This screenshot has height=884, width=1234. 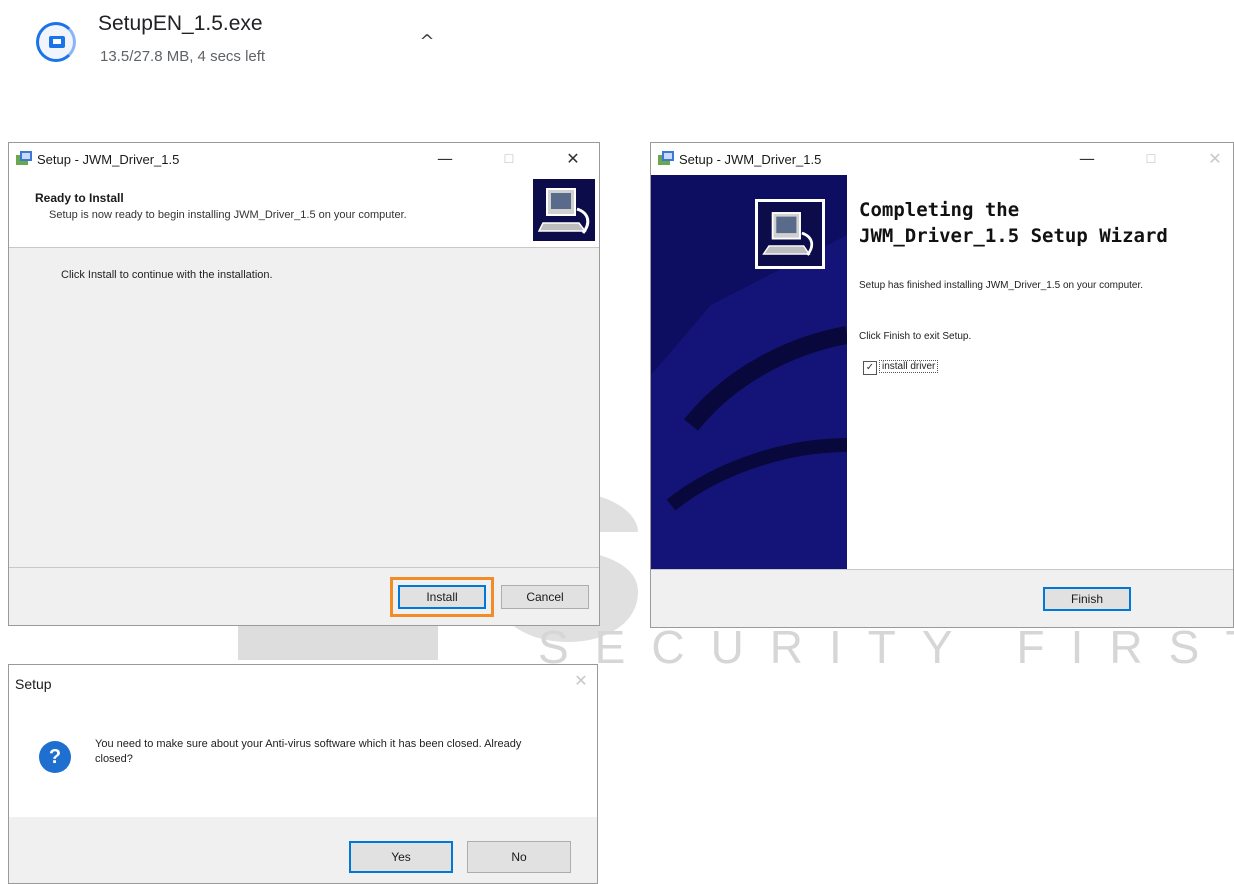 What do you see at coordinates (79, 198) in the screenshot?
I see `header-title: Ready to Install` at bounding box center [79, 198].